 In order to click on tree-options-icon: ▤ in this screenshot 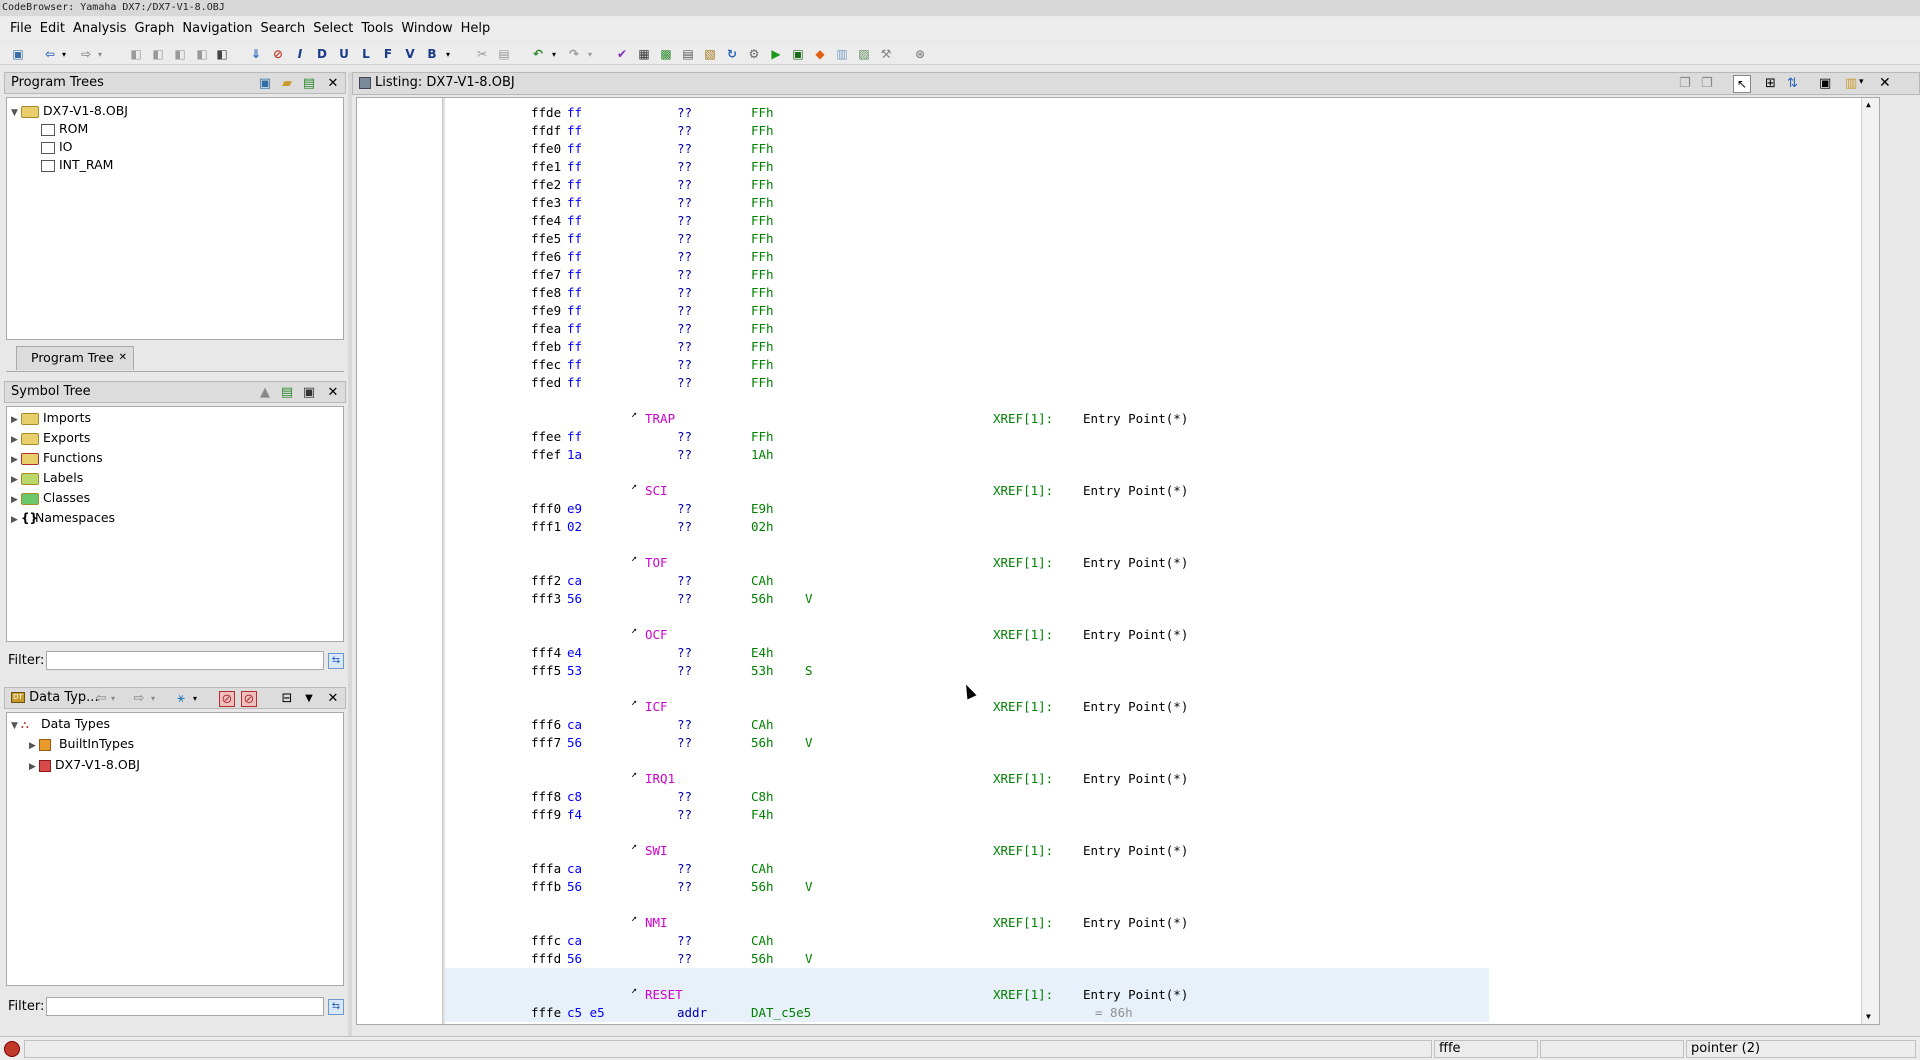, I will do `click(309, 84)`.